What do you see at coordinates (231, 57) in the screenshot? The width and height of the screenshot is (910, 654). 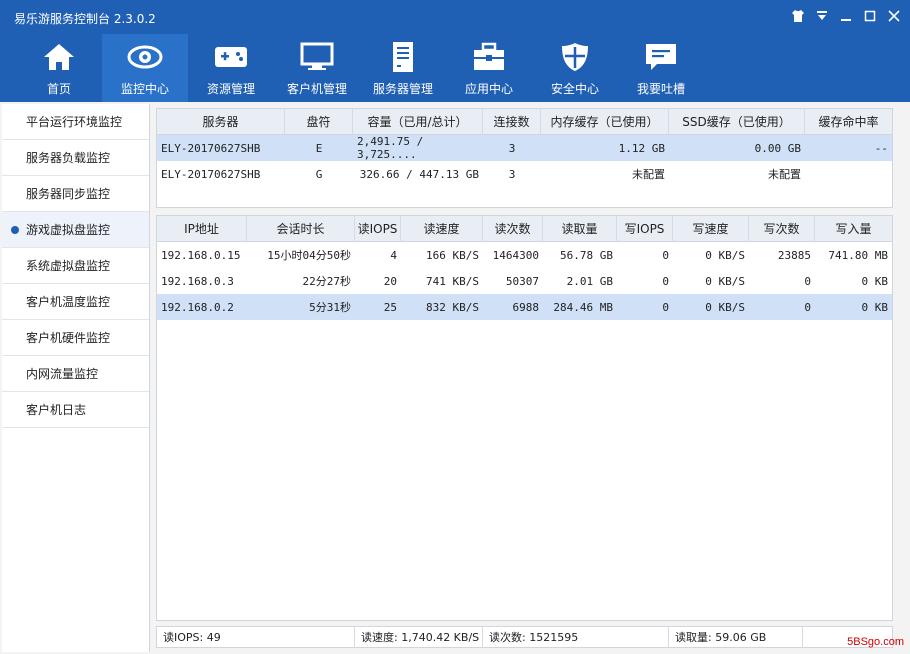 I see `gamepad-icon` at bounding box center [231, 57].